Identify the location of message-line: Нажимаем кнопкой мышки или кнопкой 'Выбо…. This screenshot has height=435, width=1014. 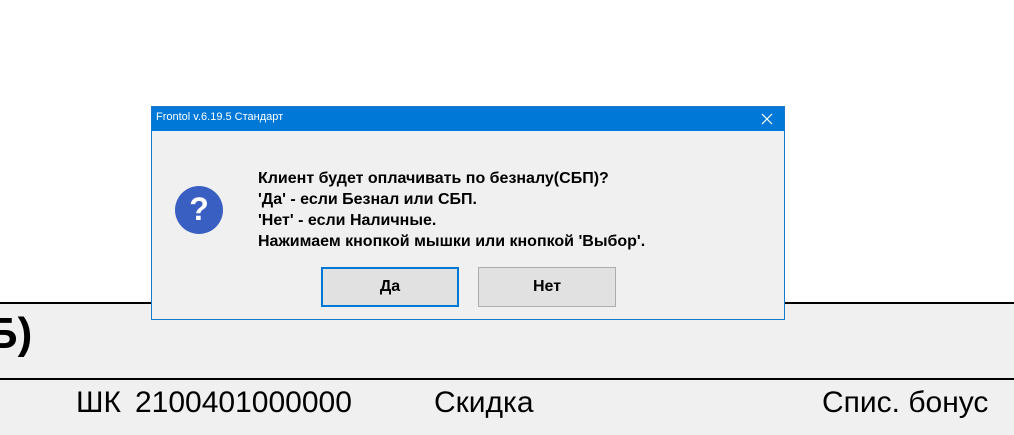
(452, 241).